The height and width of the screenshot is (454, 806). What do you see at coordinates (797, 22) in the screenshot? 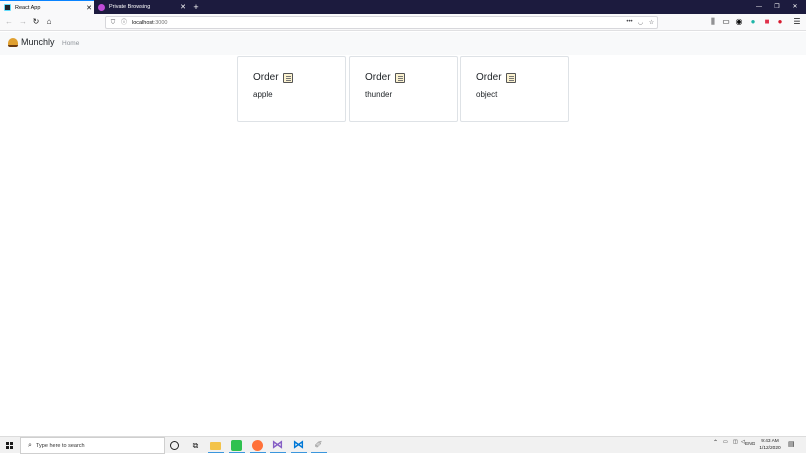
I see `menu-icon: ☰` at bounding box center [797, 22].